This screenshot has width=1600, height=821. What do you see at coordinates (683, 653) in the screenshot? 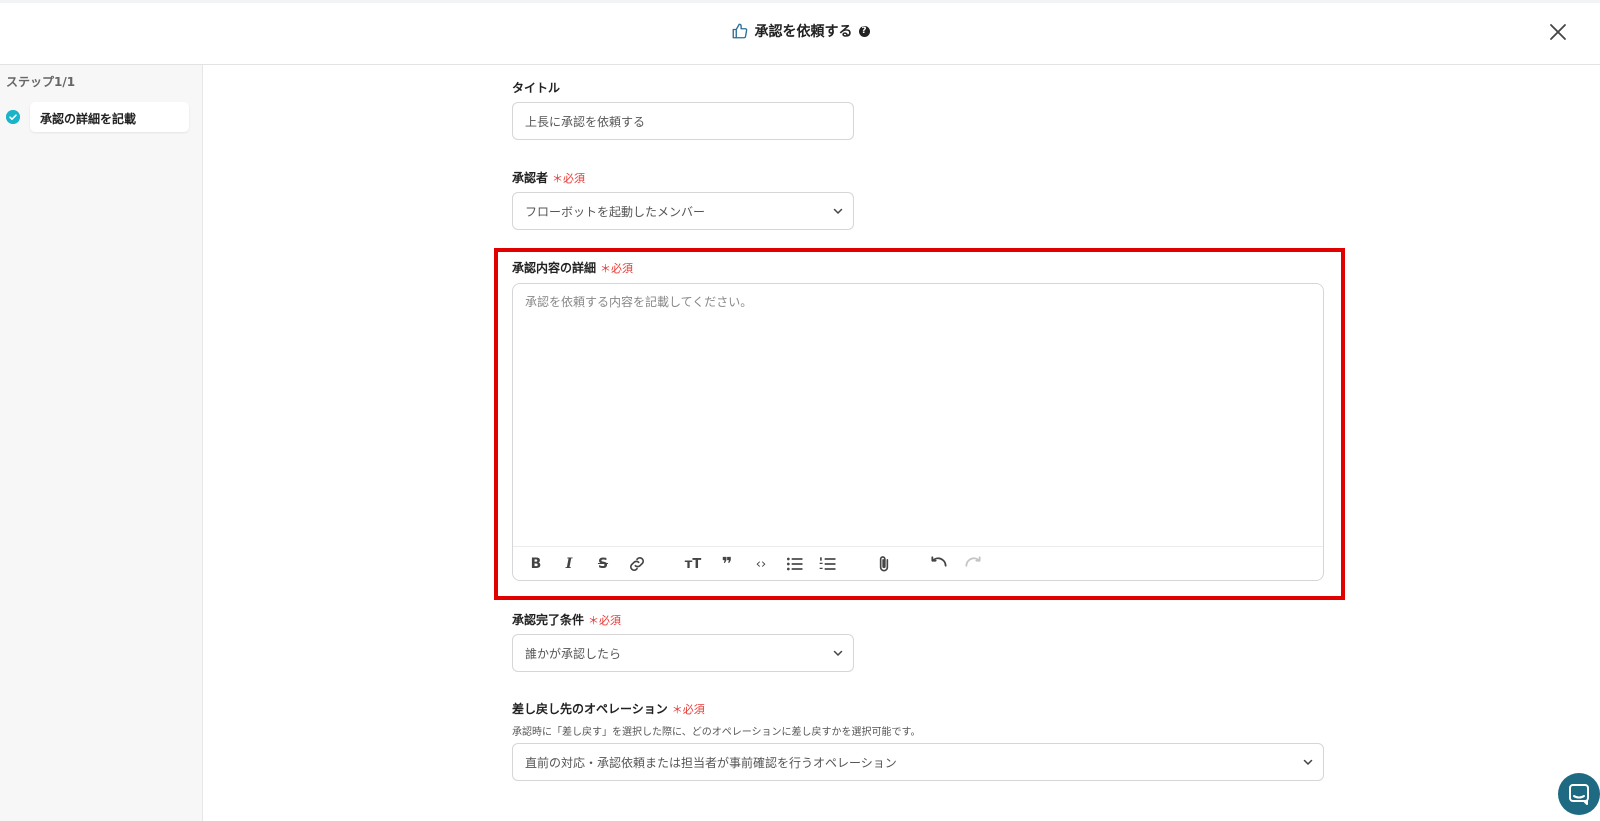
I see `completion-select: 誰かが承認したら` at bounding box center [683, 653].